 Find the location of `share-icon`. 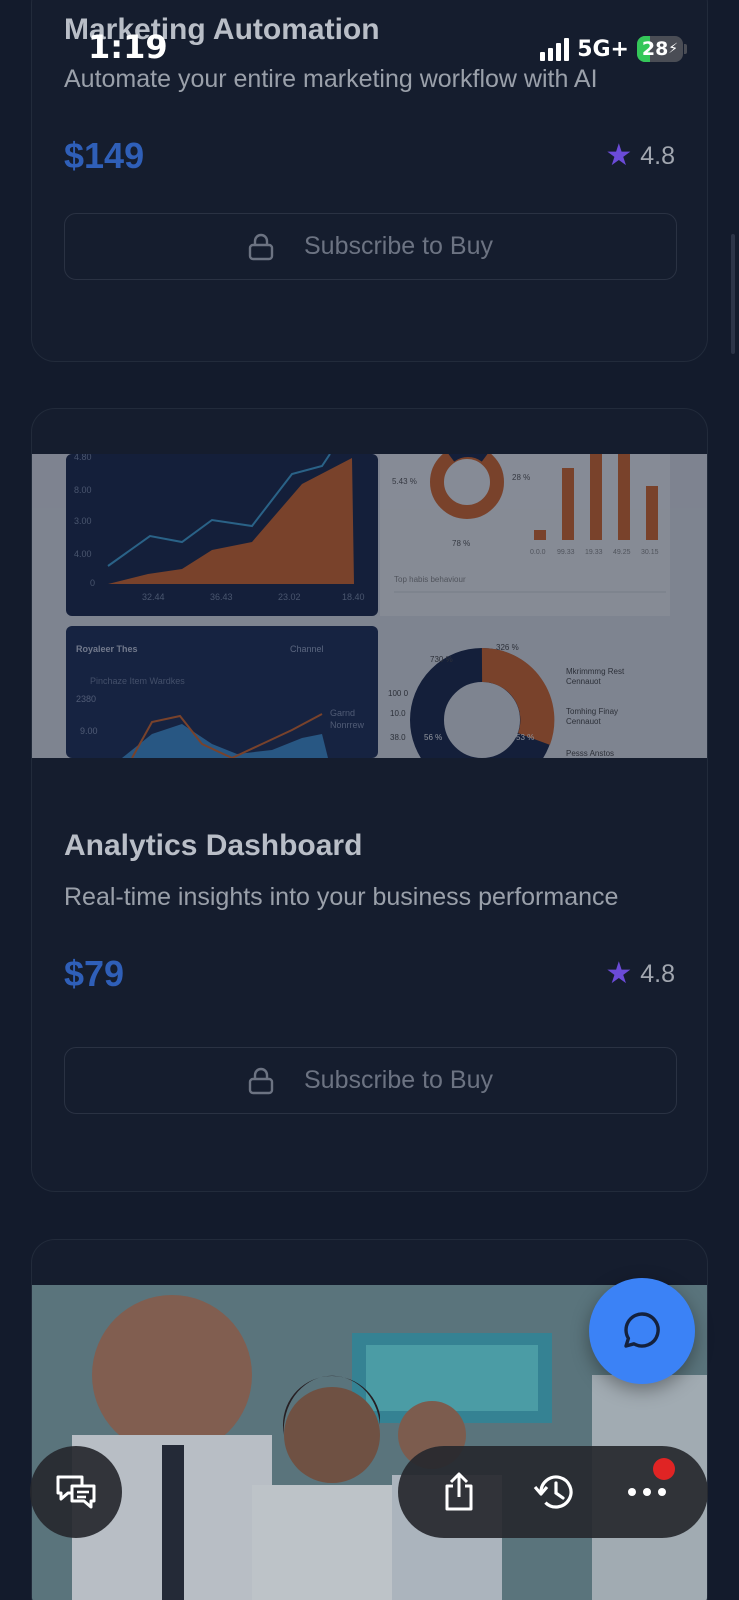

share-icon is located at coordinates (459, 1491).